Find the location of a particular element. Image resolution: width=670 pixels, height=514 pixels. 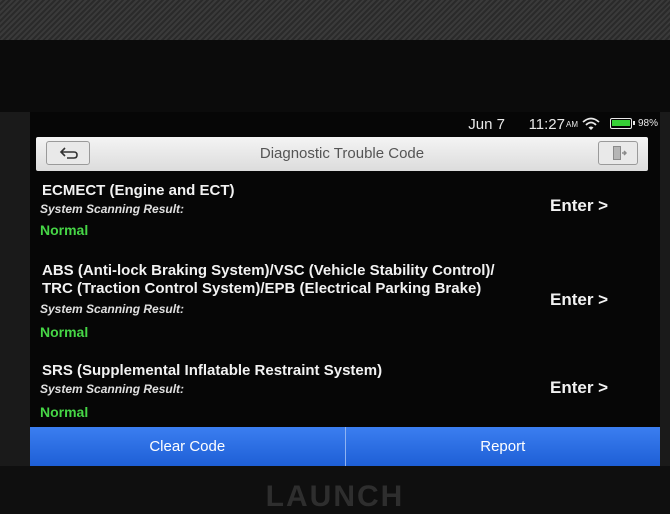

brand-logo: LAUNCH is located at coordinates (335, 496).